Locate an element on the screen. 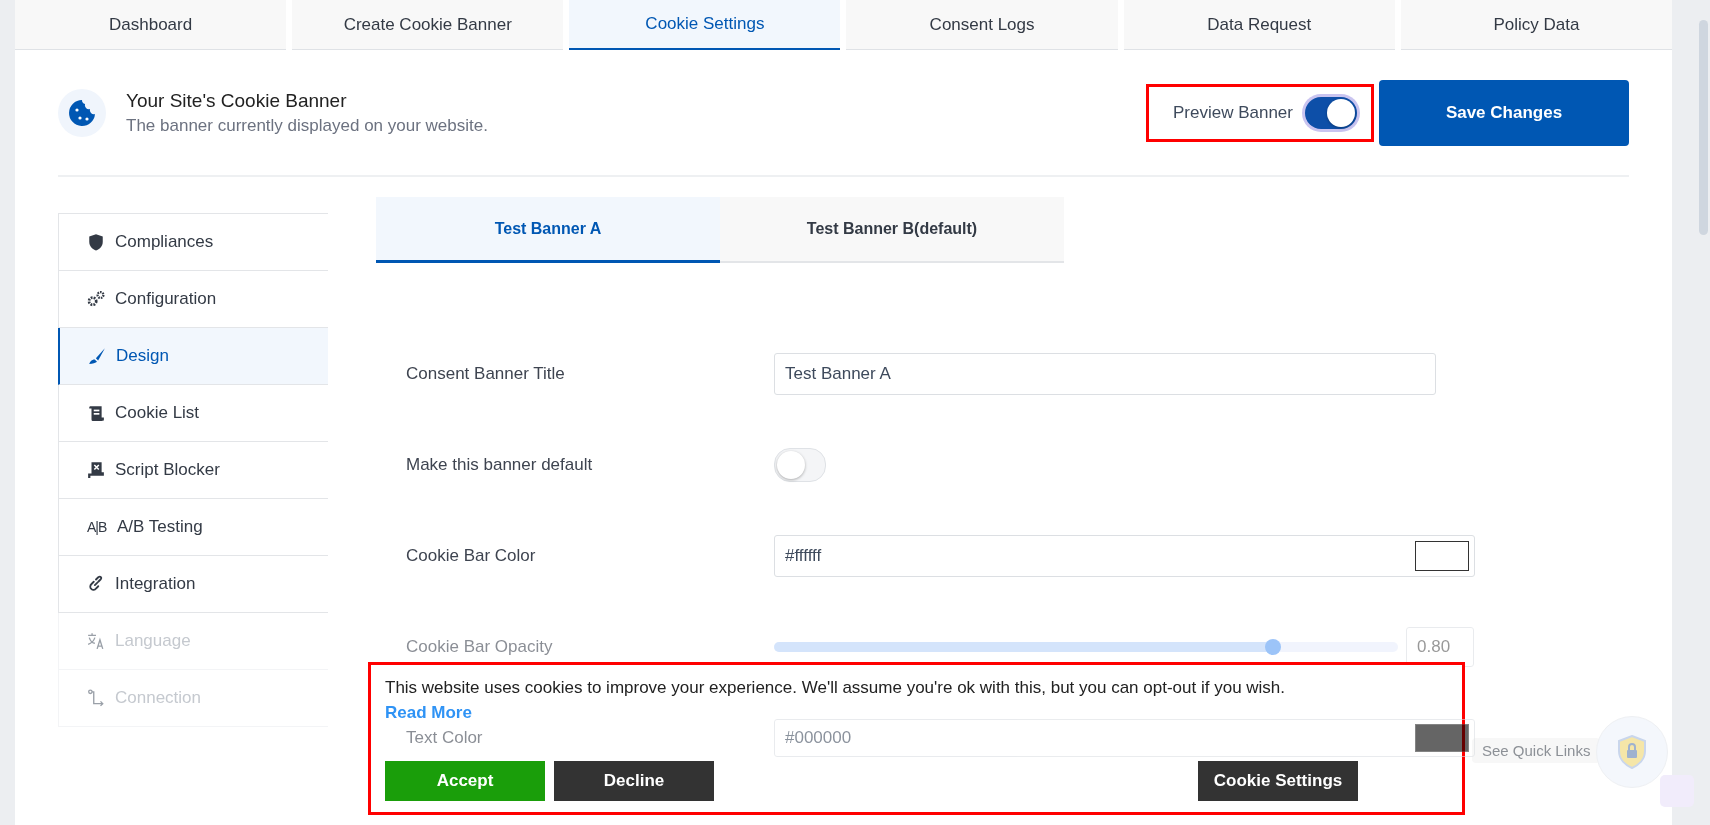 The image size is (1710, 825). scroll-icon is located at coordinates (96, 413).